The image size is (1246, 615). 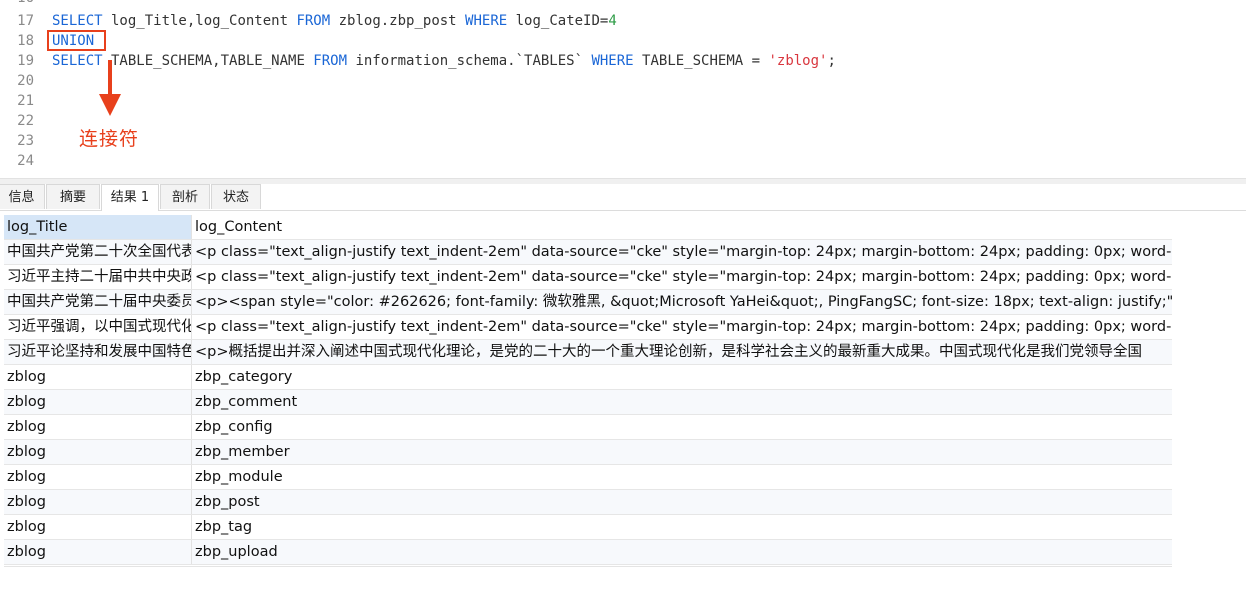 I want to click on table-row: zblog zbp_upload, so click(x=588, y=552).